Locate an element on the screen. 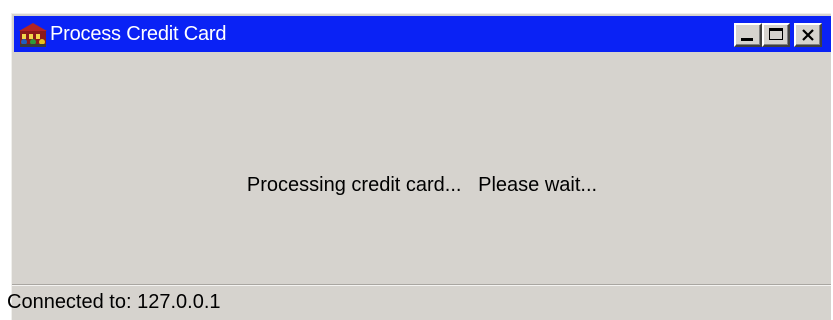 The height and width of the screenshot is (320, 833). window-title: Process Credit Card is located at coordinates (138, 34).